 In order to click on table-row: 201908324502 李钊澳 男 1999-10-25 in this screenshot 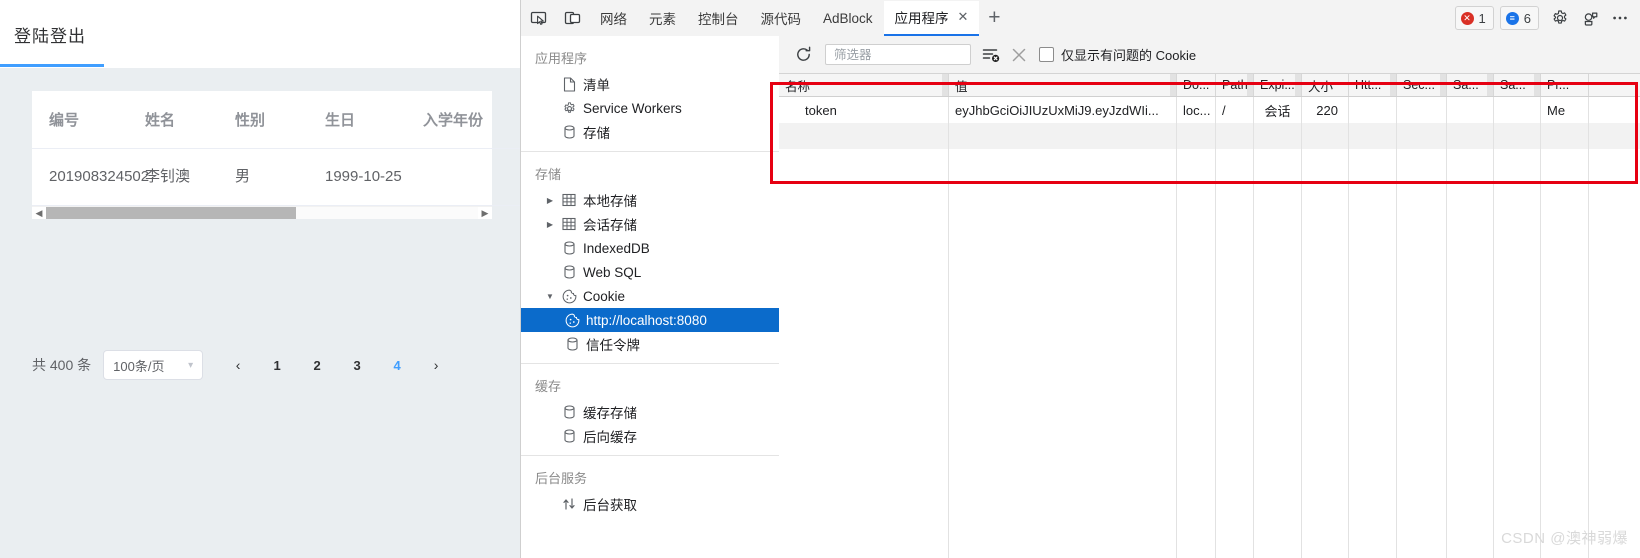, I will do `click(276, 177)`.